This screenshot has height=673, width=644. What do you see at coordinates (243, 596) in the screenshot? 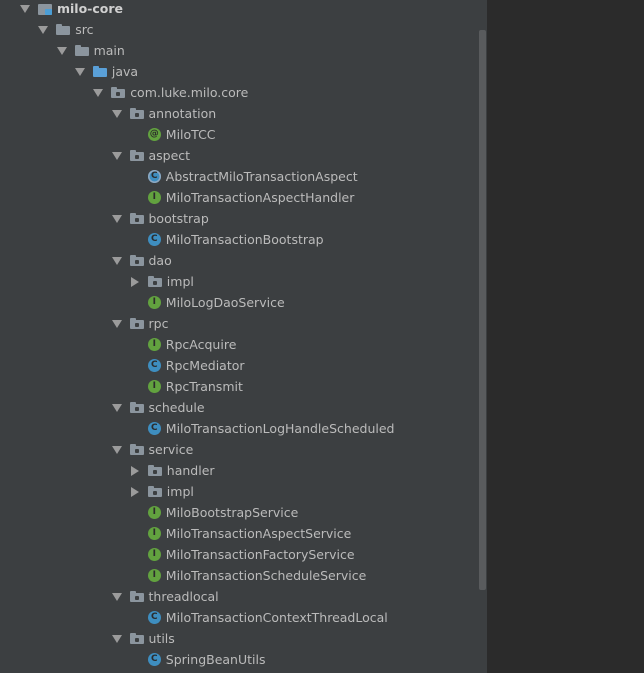
I see `tree-node-threadlocal: threadlocal` at bounding box center [243, 596].